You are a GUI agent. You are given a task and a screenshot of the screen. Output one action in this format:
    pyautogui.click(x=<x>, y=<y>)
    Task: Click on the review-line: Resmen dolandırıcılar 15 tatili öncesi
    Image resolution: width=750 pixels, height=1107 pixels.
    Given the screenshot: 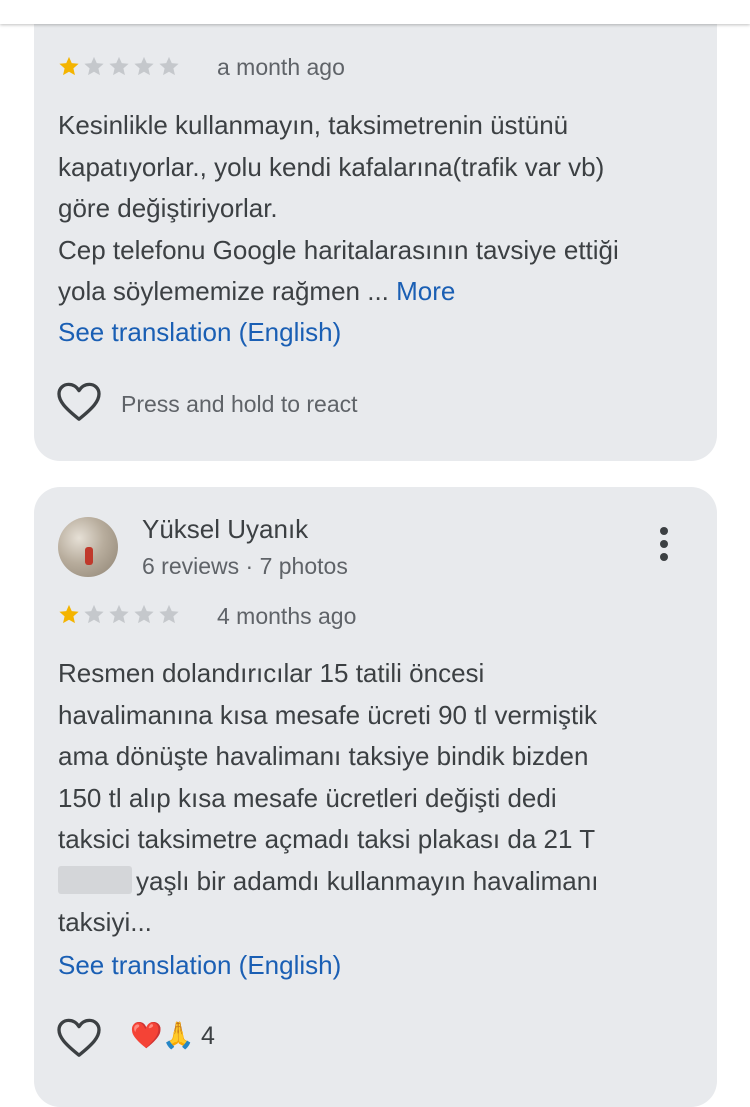 What is the action you would take?
    pyautogui.click(x=271, y=673)
    